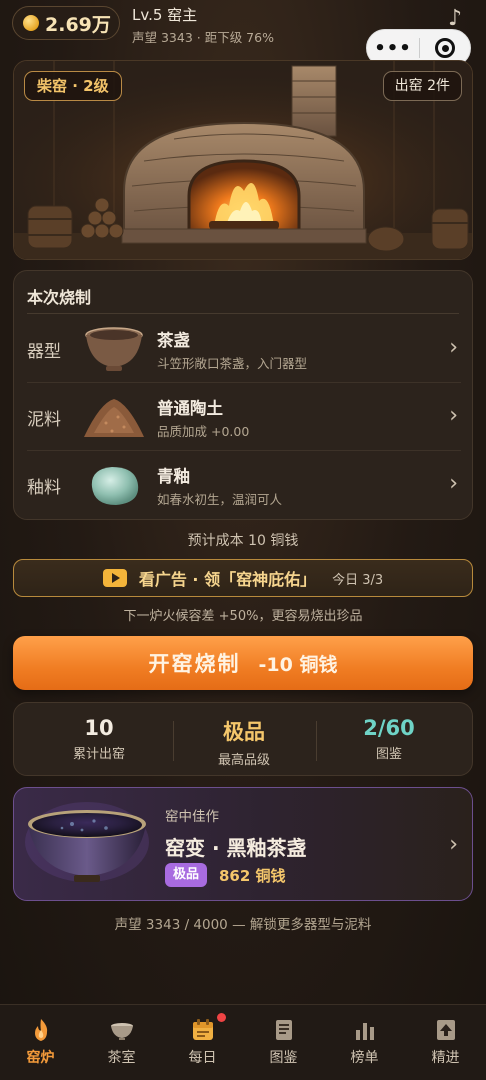 This screenshot has width=486, height=1080. What do you see at coordinates (203, 431) in the screenshot?
I see `row-description: 品质加成 +0.00` at bounding box center [203, 431].